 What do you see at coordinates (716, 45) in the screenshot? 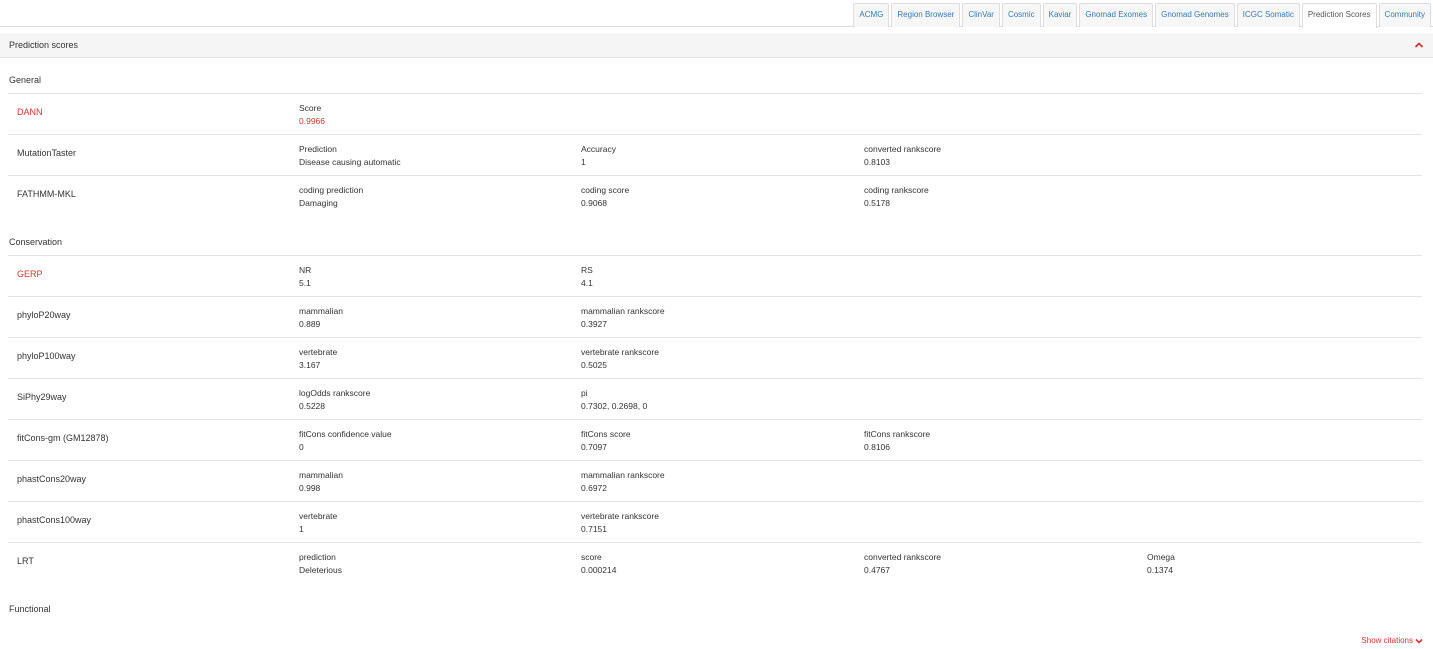
I see `panel-header: Prediction scores` at bounding box center [716, 45].